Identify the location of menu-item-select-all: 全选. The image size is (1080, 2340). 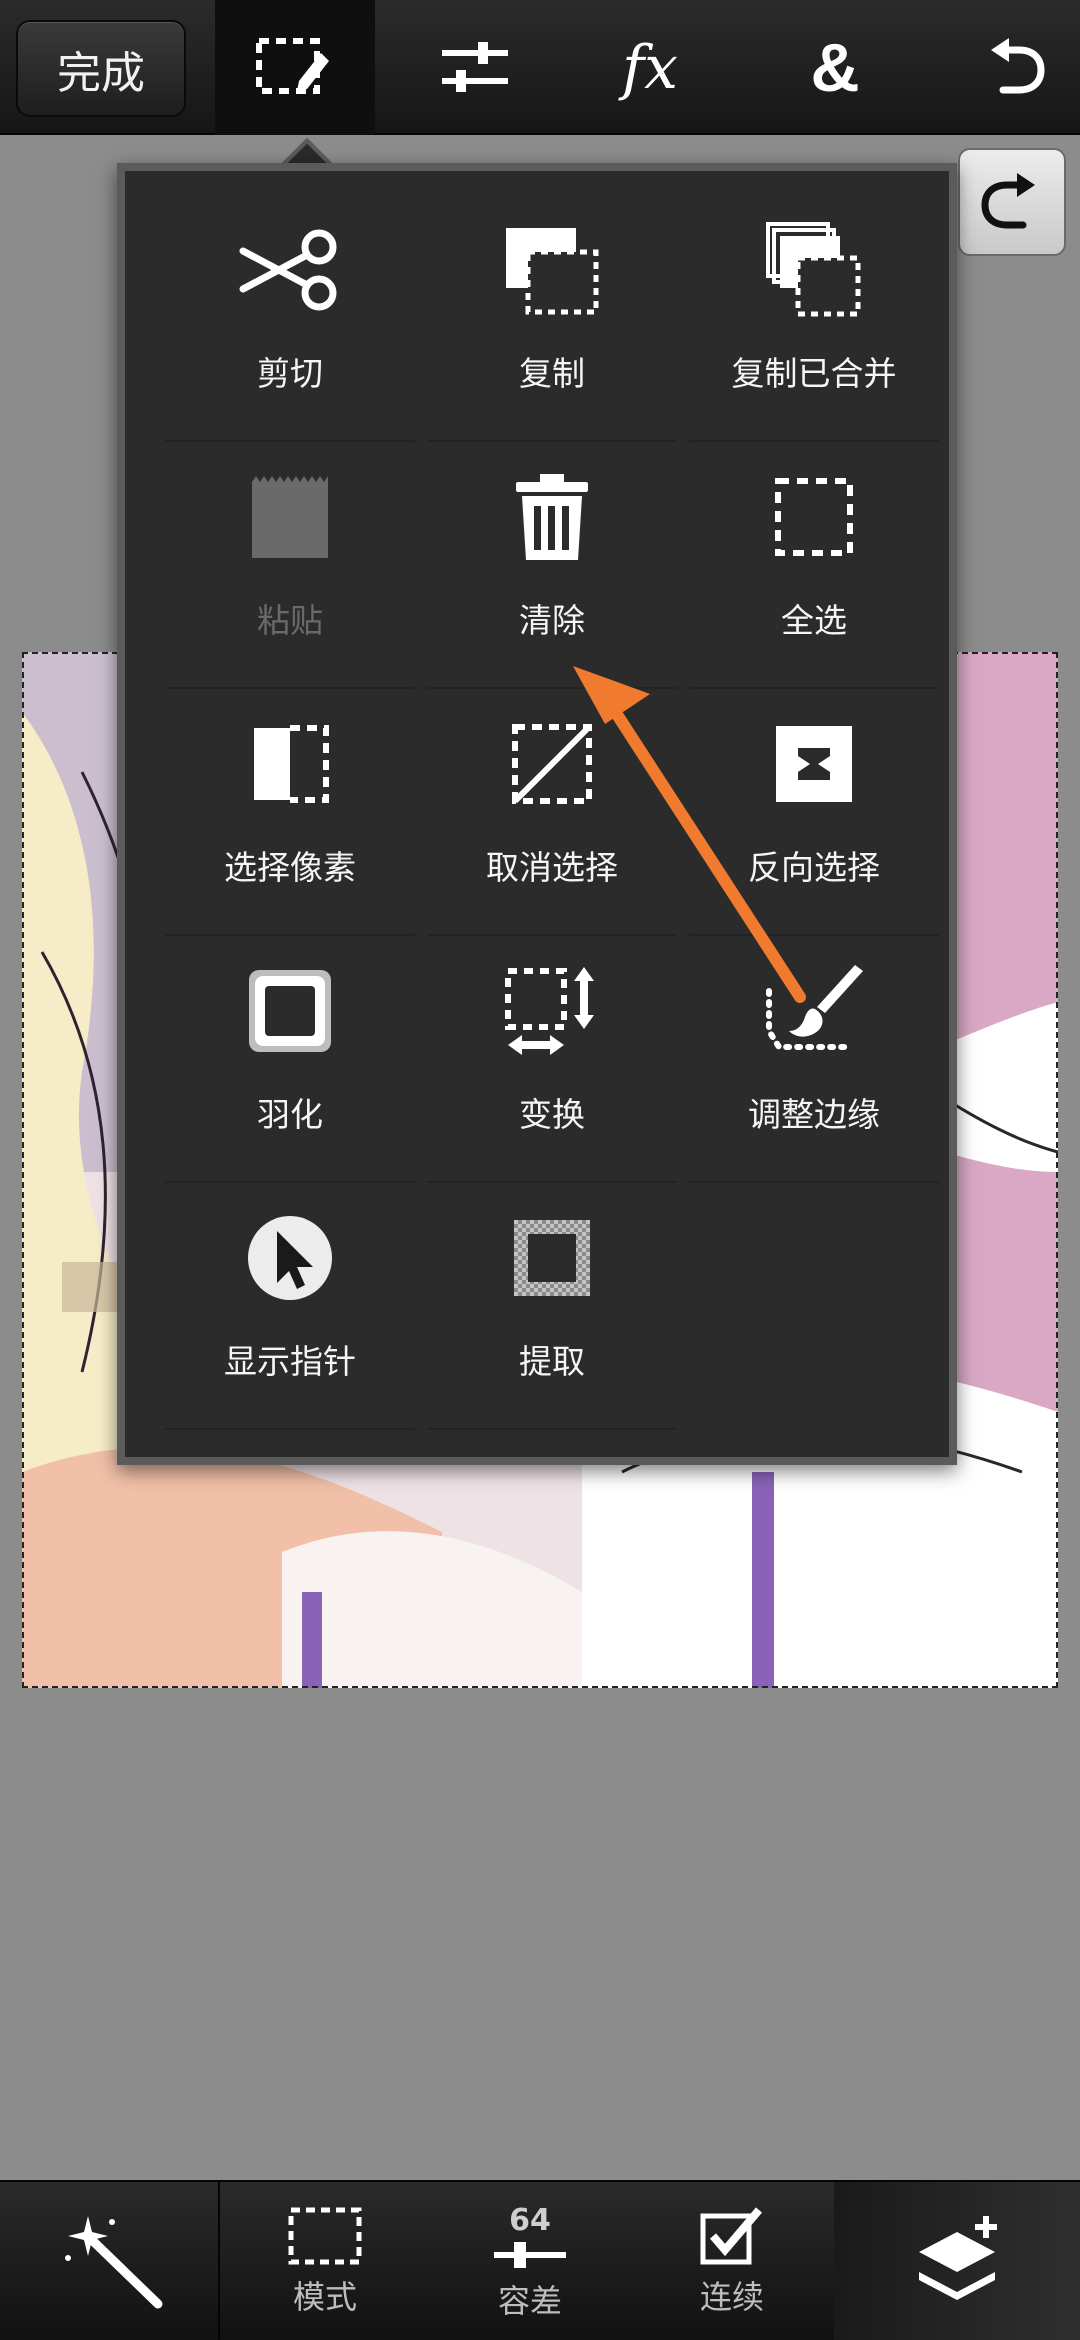
(814, 565).